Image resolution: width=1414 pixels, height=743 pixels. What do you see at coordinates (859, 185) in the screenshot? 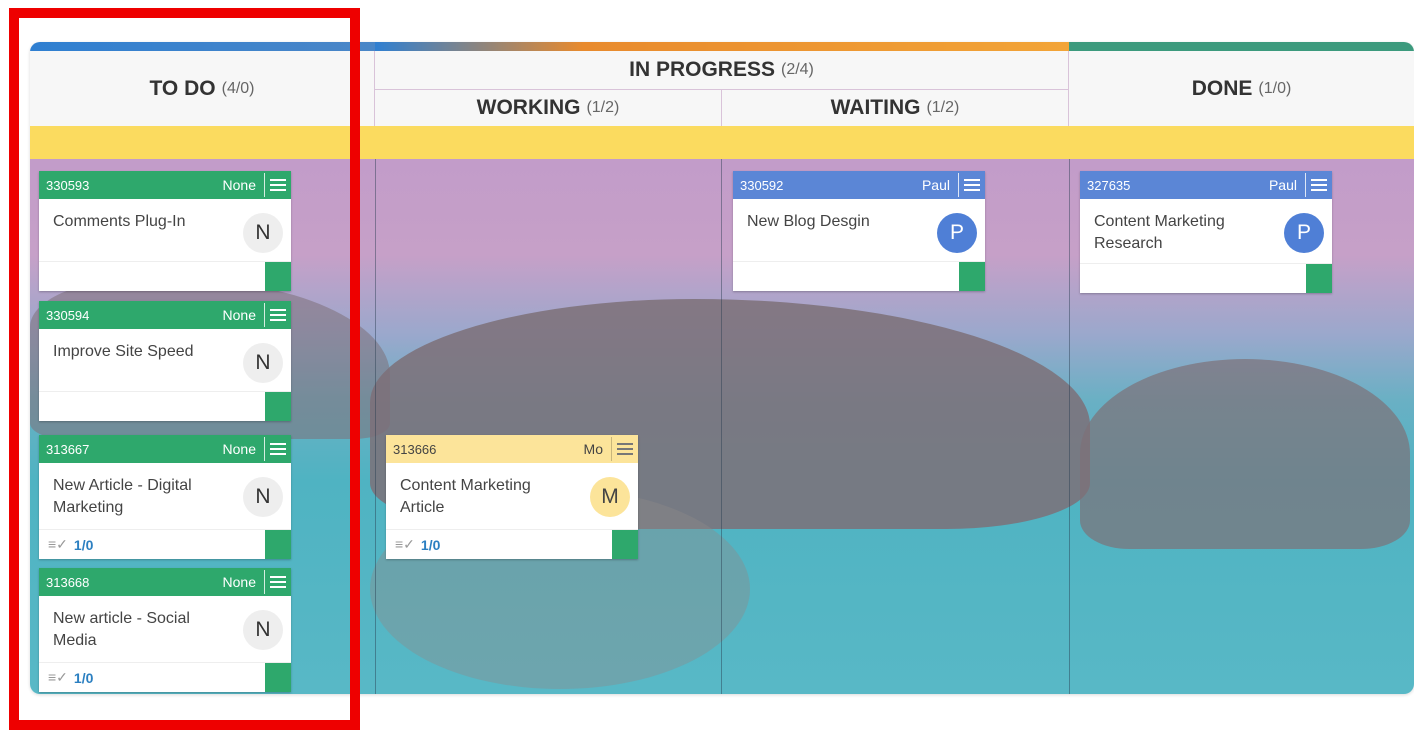
I see `card-header: 330592 Paul` at bounding box center [859, 185].